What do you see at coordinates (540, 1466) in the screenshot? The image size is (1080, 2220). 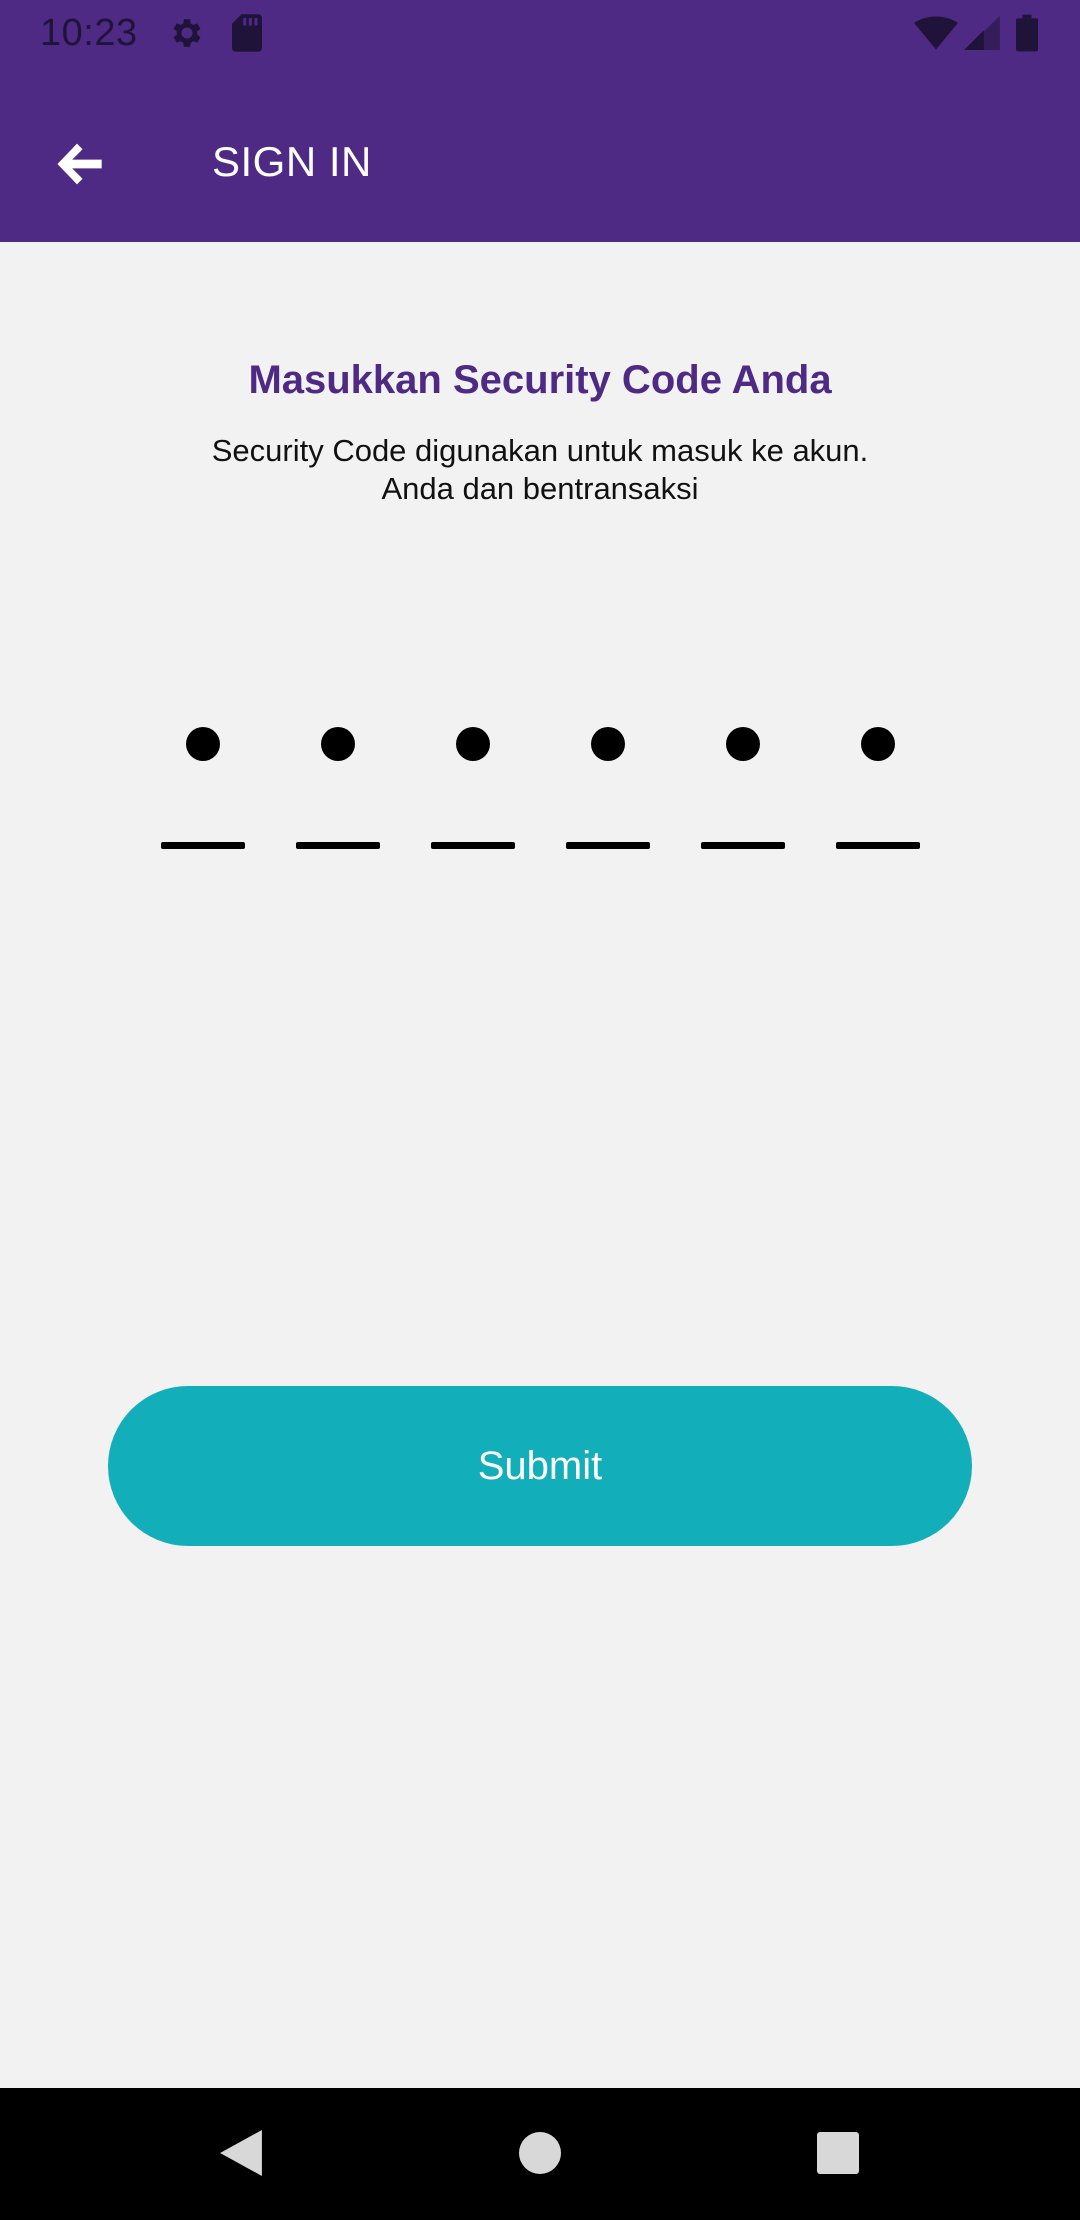 I see `submit-button: Submit` at bounding box center [540, 1466].